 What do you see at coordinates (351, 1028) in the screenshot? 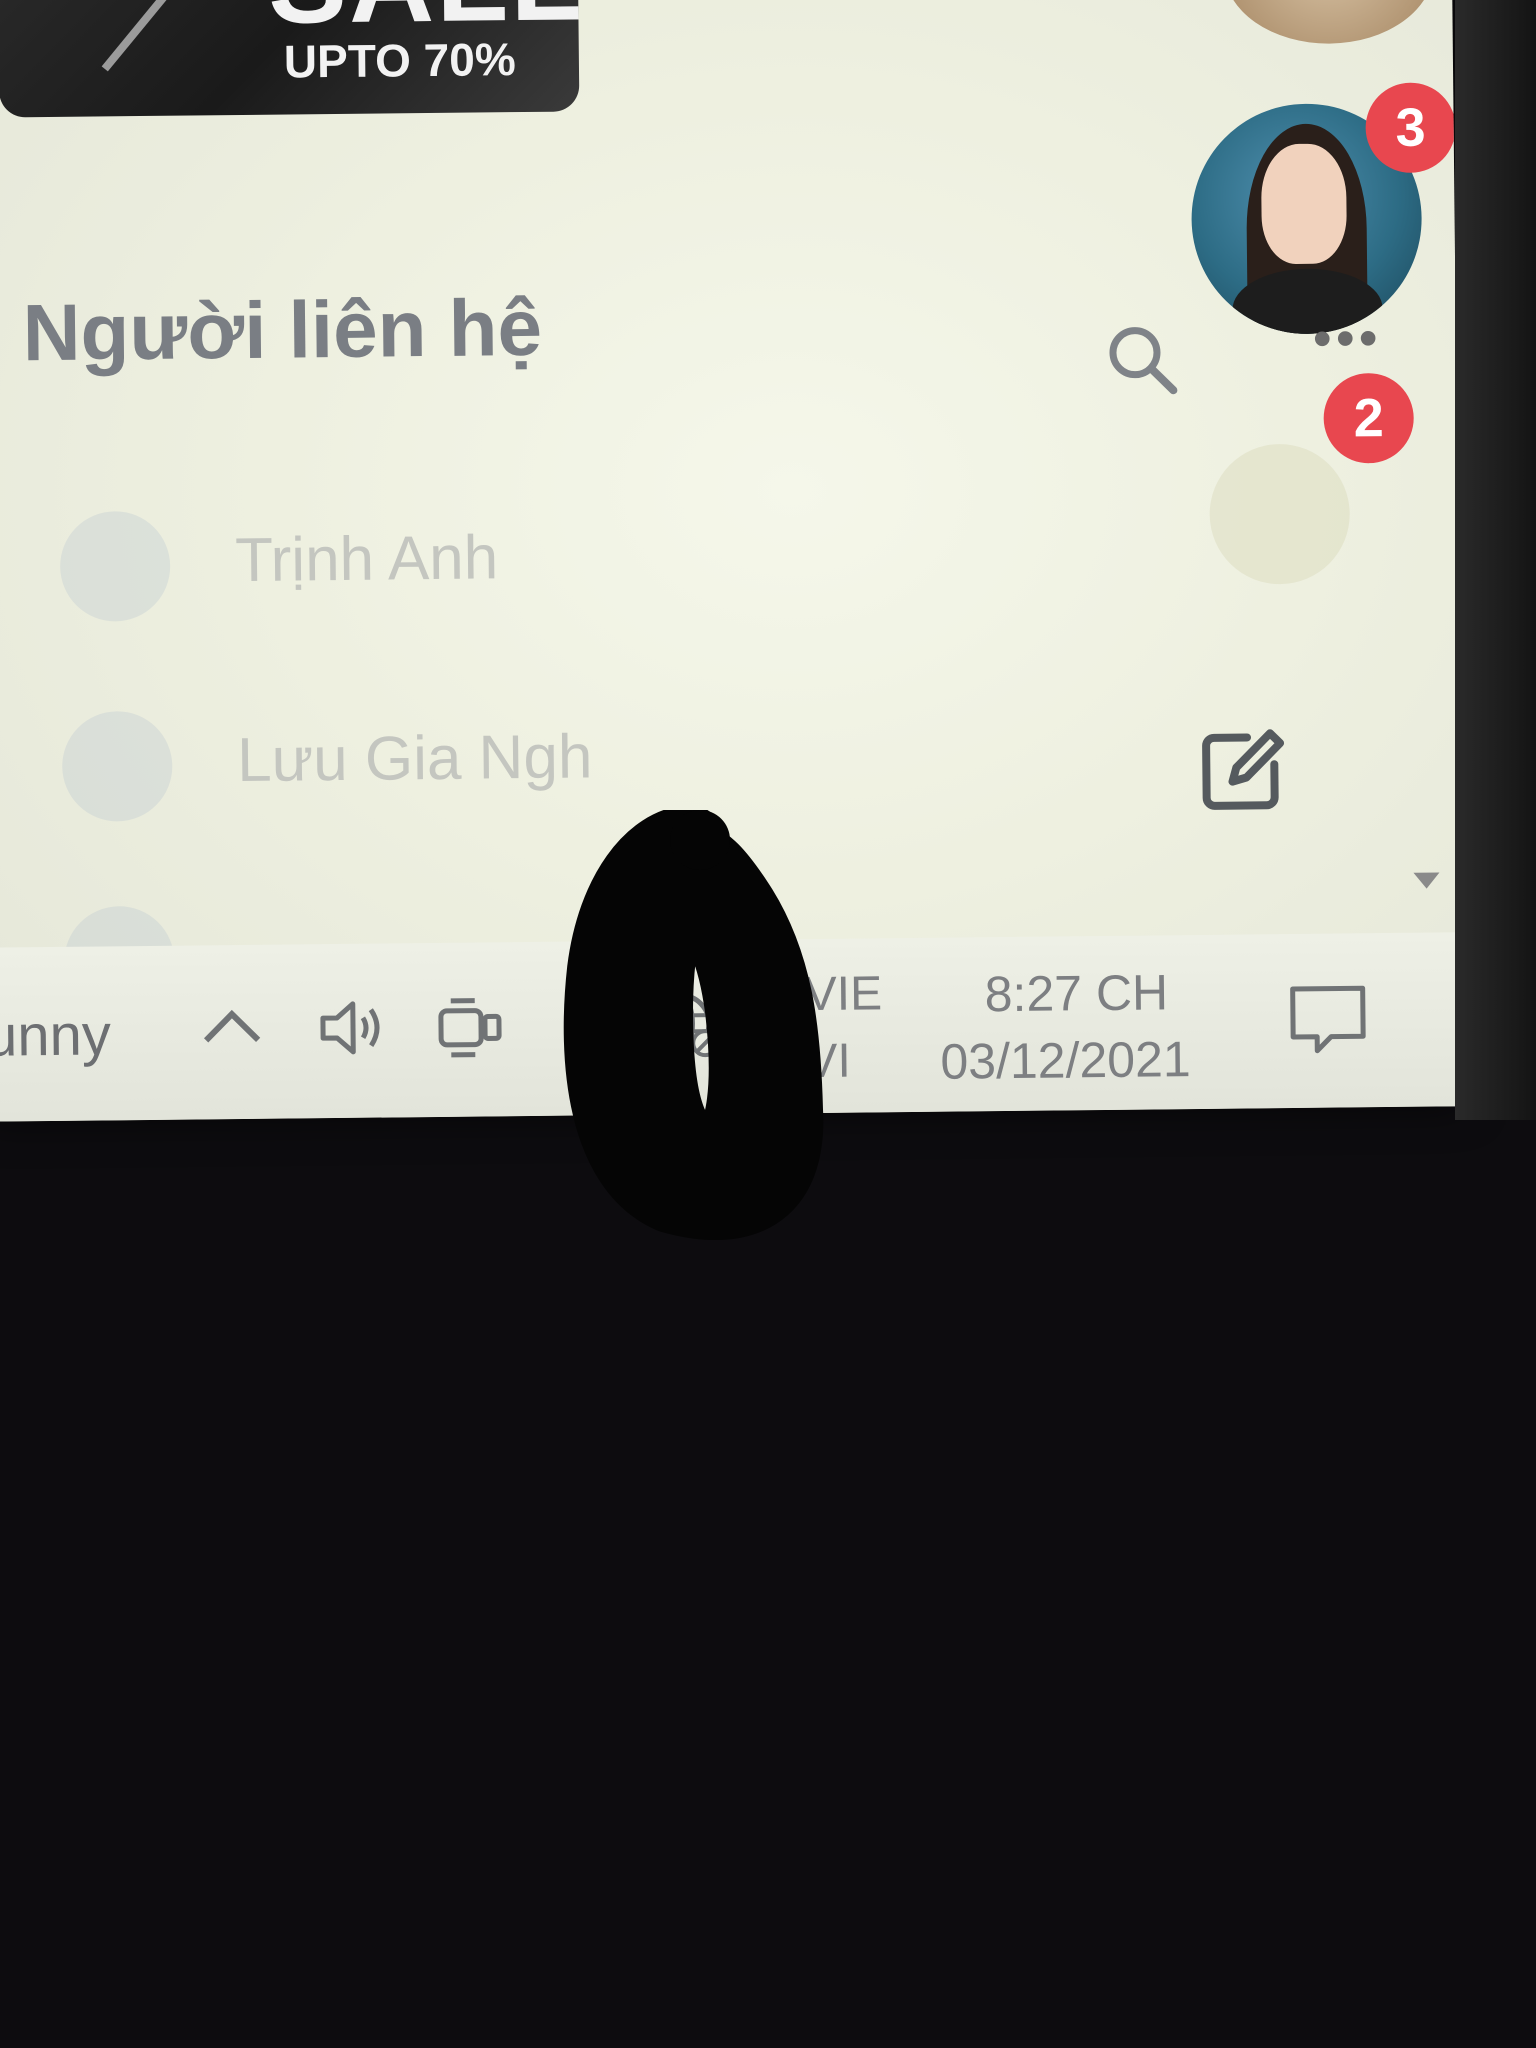
I see `volume-icon` at bounding box center [351, 1028].